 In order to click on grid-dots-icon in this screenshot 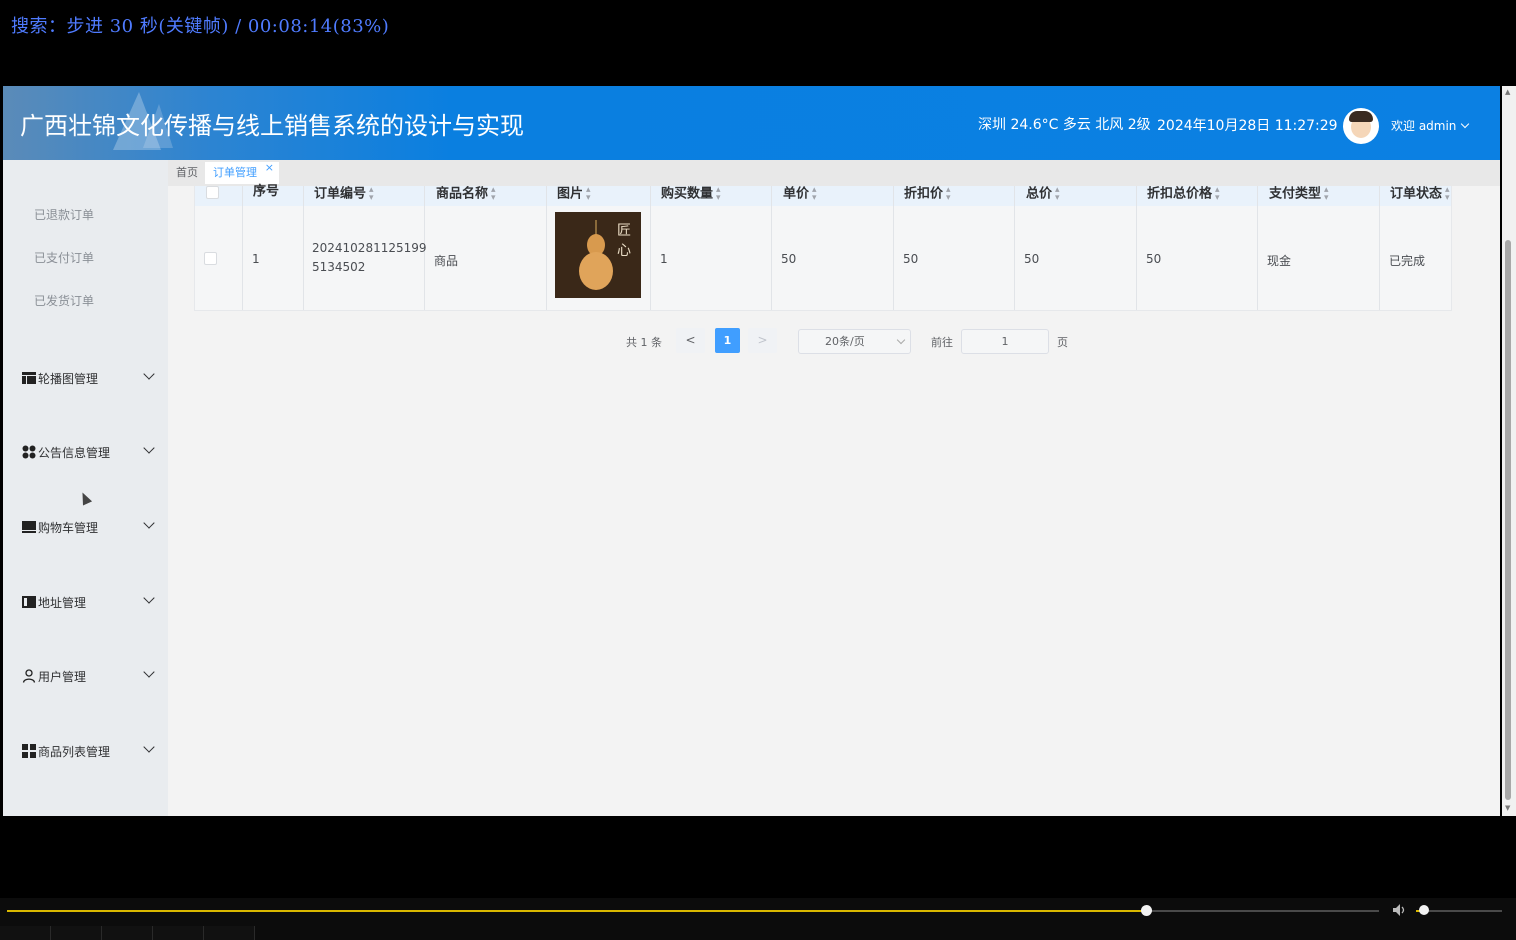, I will do `click(29, 452)`.